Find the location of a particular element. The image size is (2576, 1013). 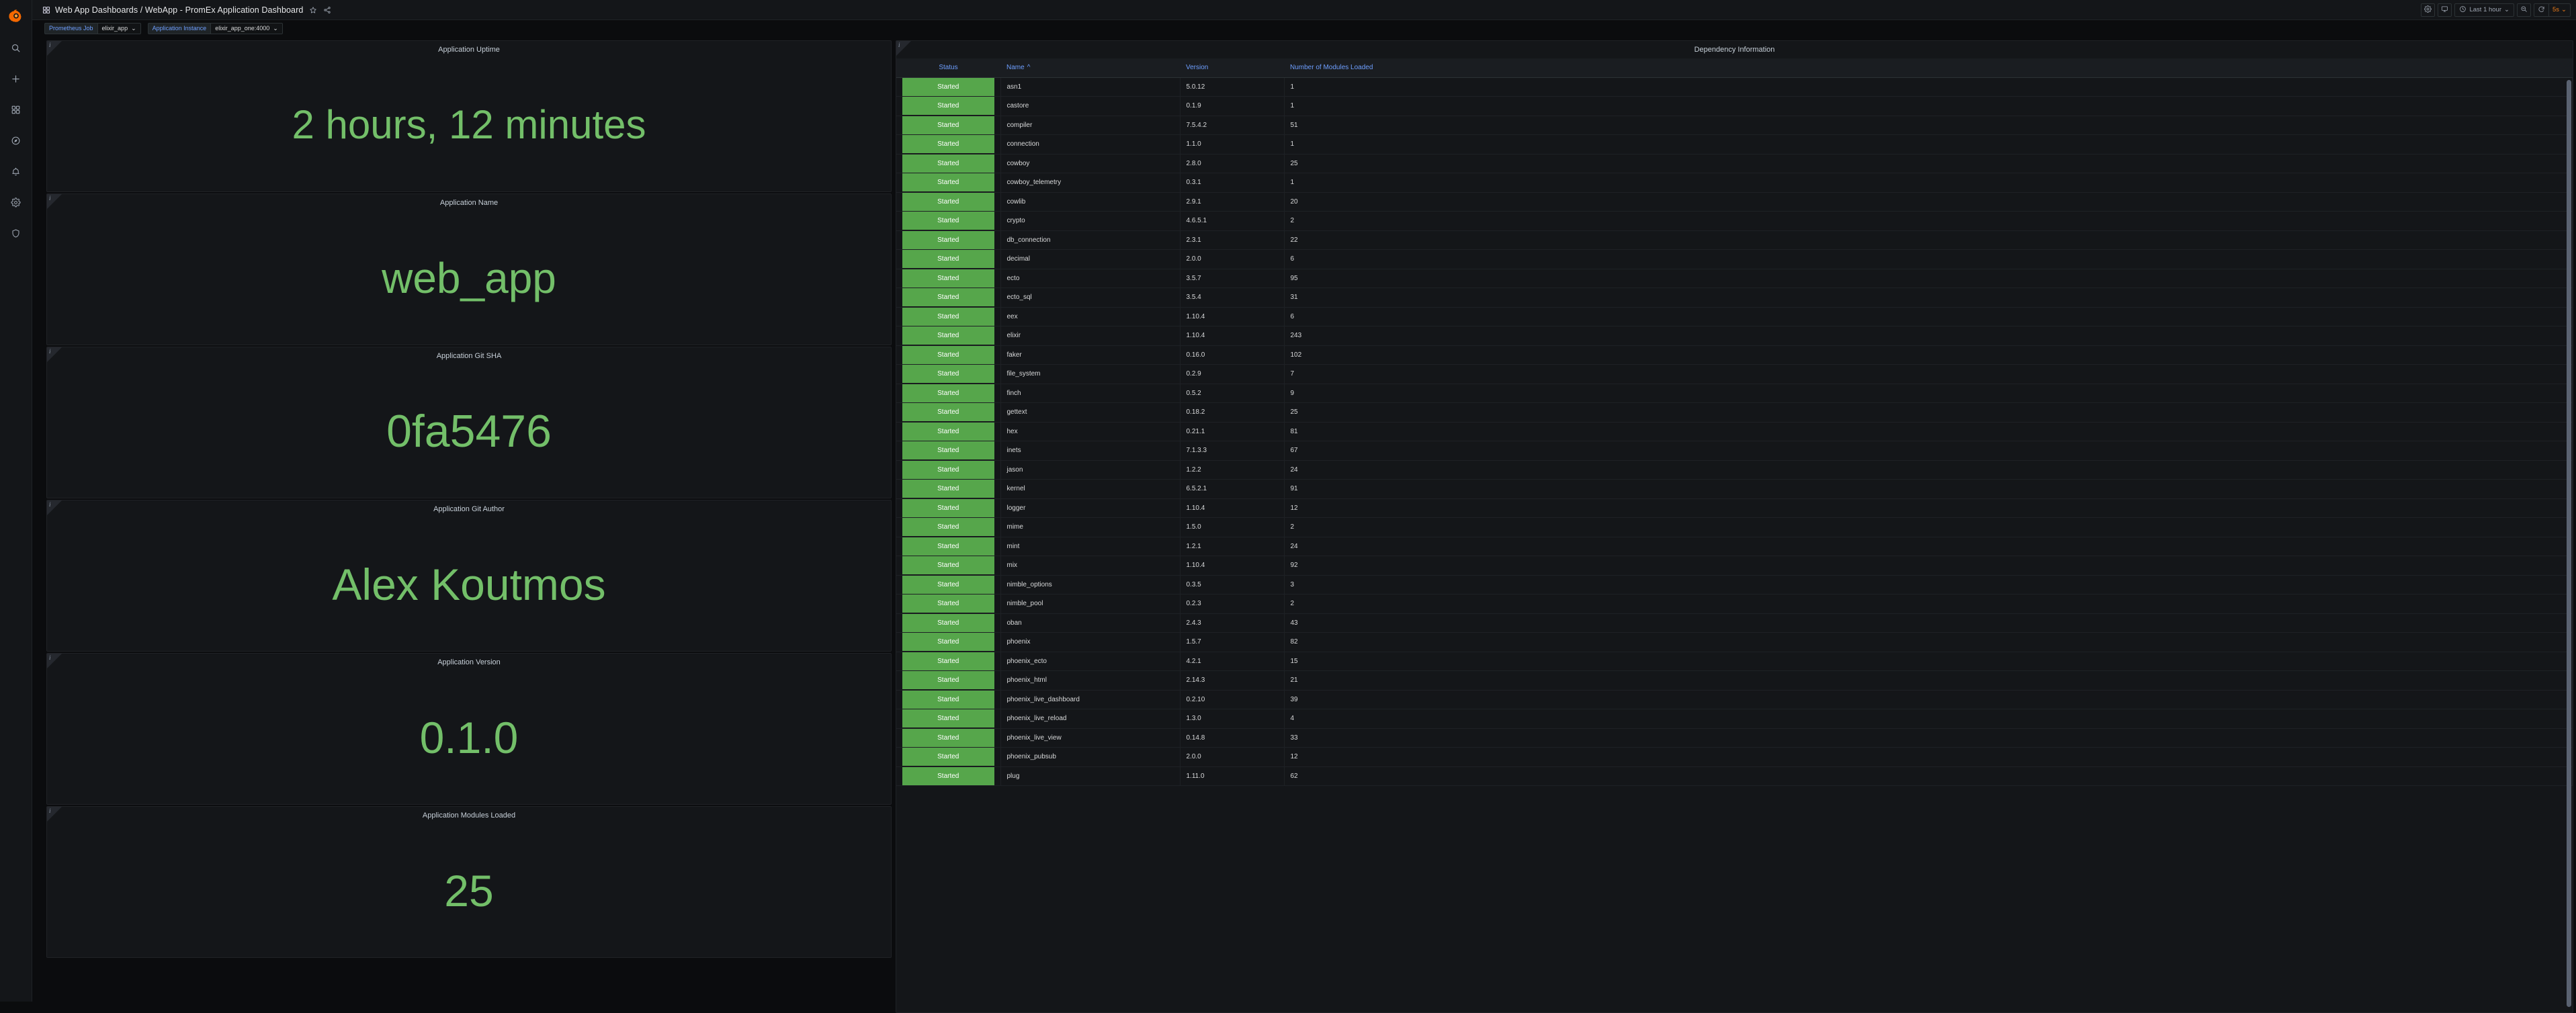

panel-application-modules-loaded: i Application Modules Loaded 25 is located at coordinates (469, 882).